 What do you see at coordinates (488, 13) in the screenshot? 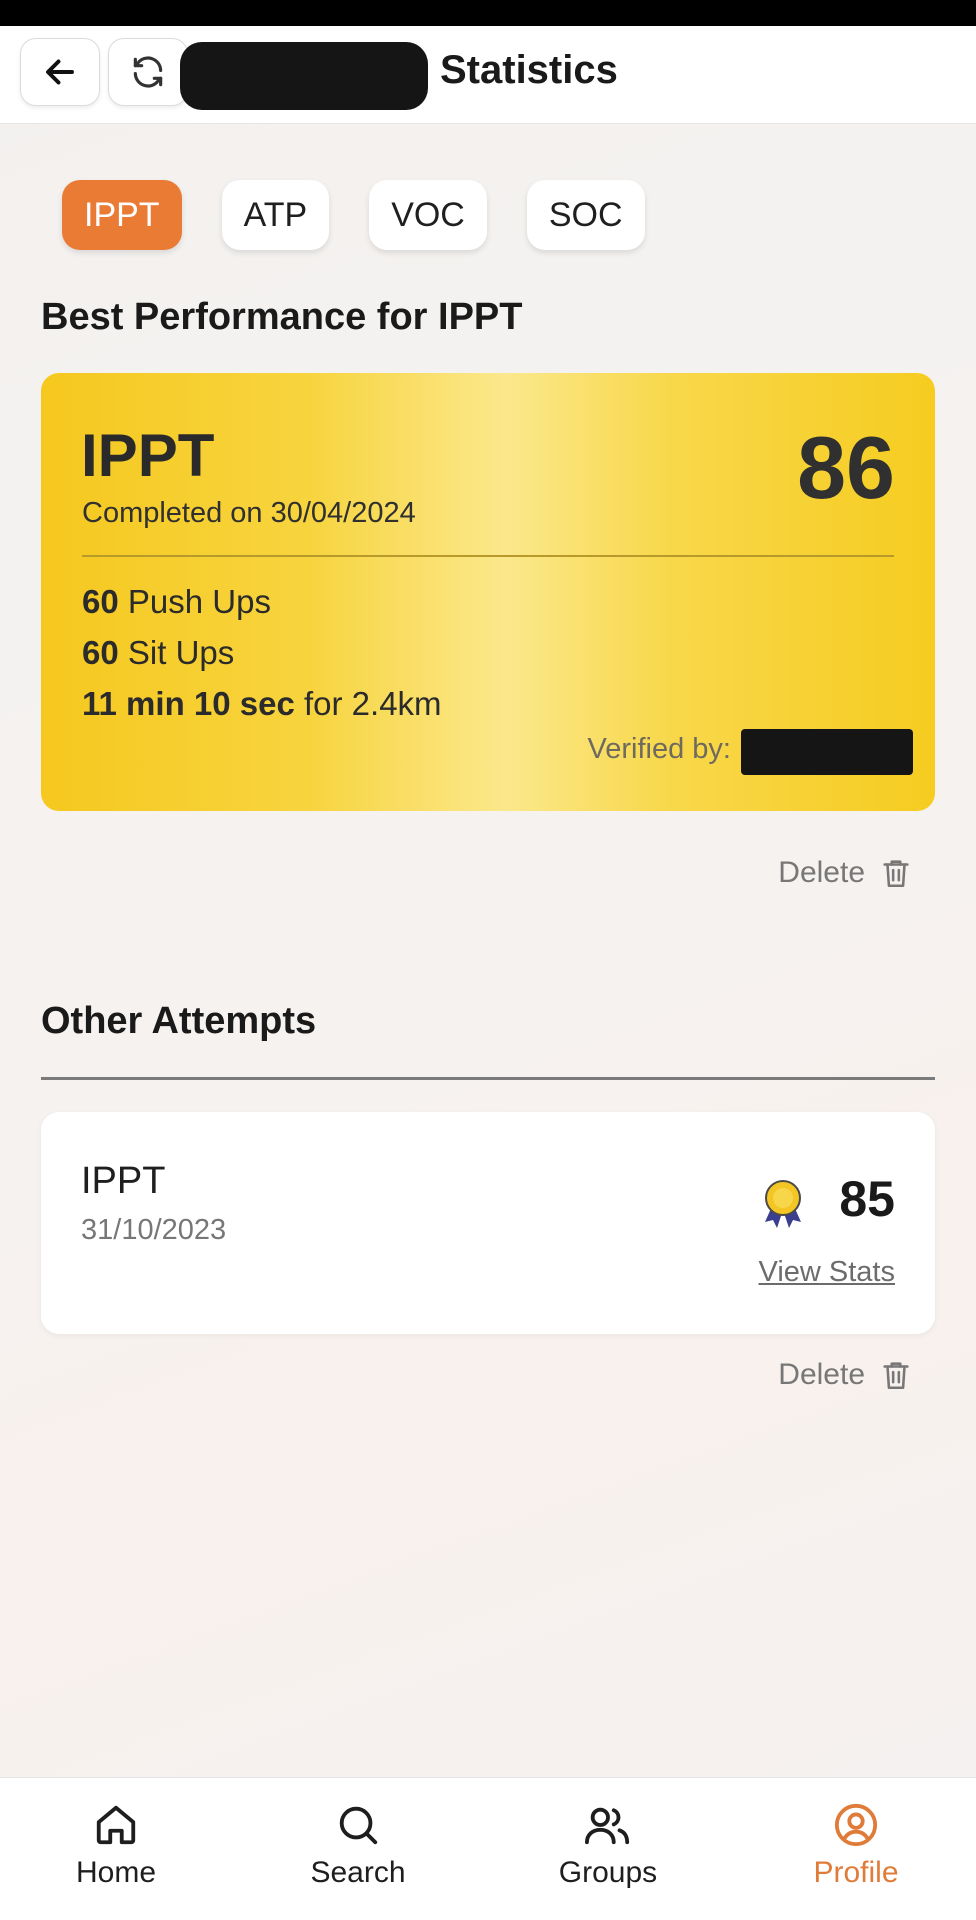
I see `status-bar` at bounding box center [488, 13].